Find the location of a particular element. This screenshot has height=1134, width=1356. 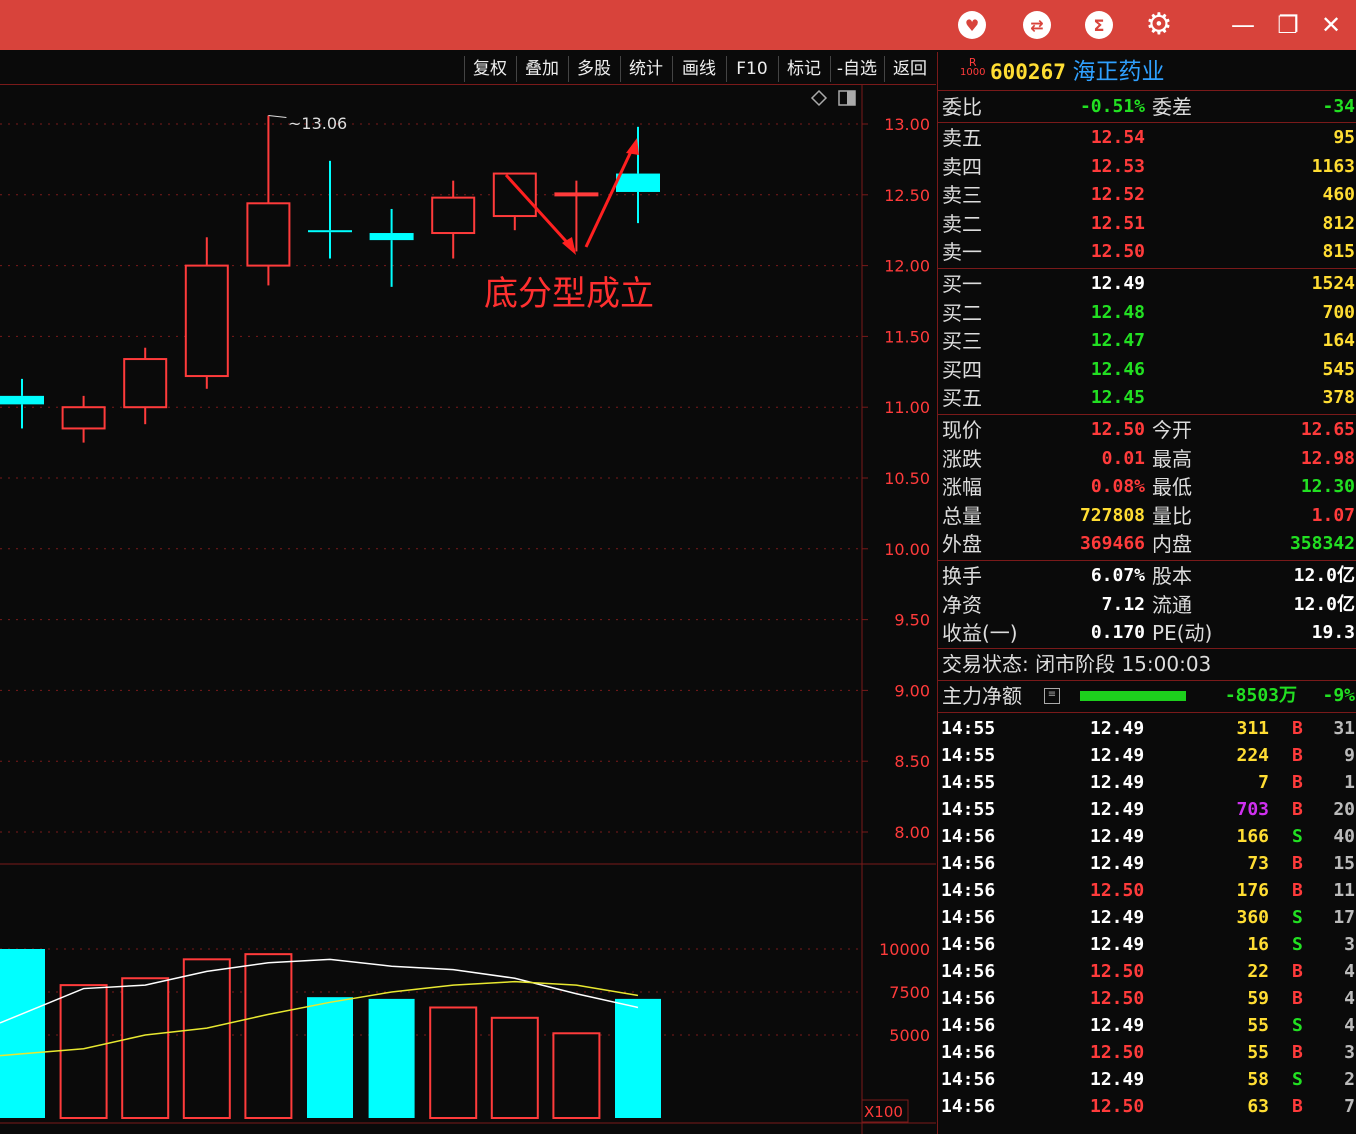

bid-row: 买五 12.45 378 is located at coordinates (1147, 398).